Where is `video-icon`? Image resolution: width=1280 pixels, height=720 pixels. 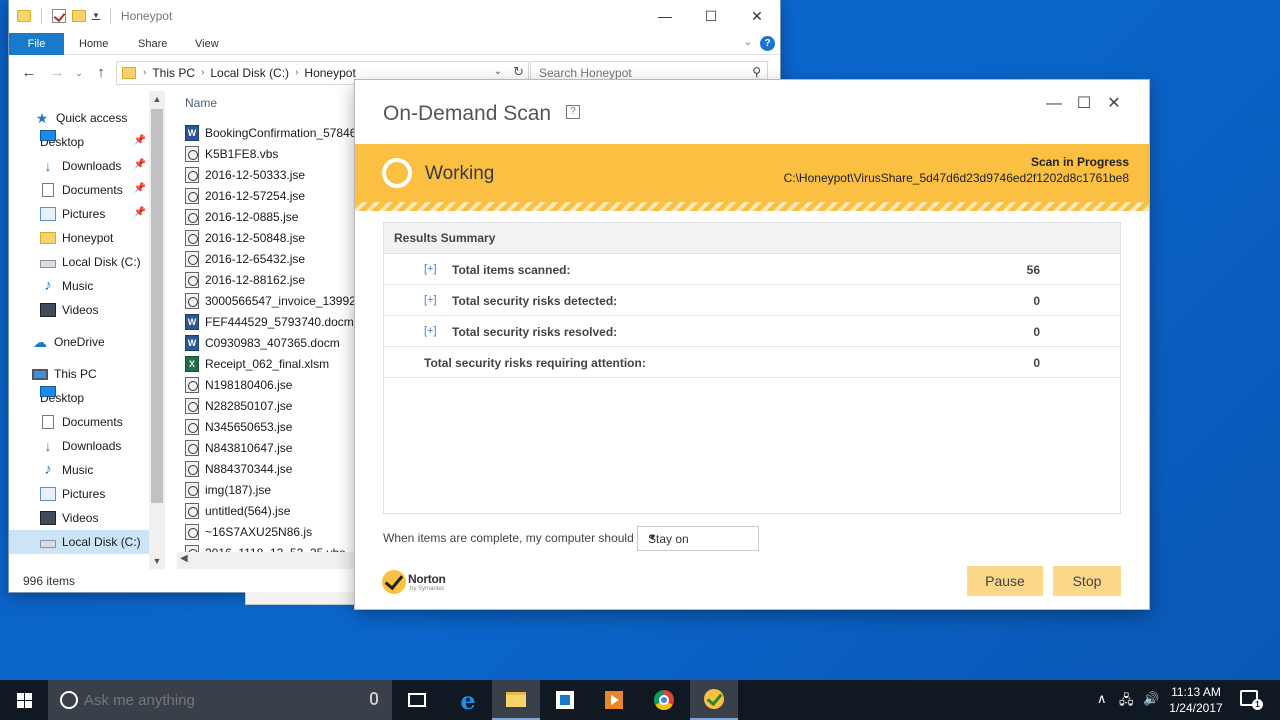 video-icon is located at coordinates (48, 310).